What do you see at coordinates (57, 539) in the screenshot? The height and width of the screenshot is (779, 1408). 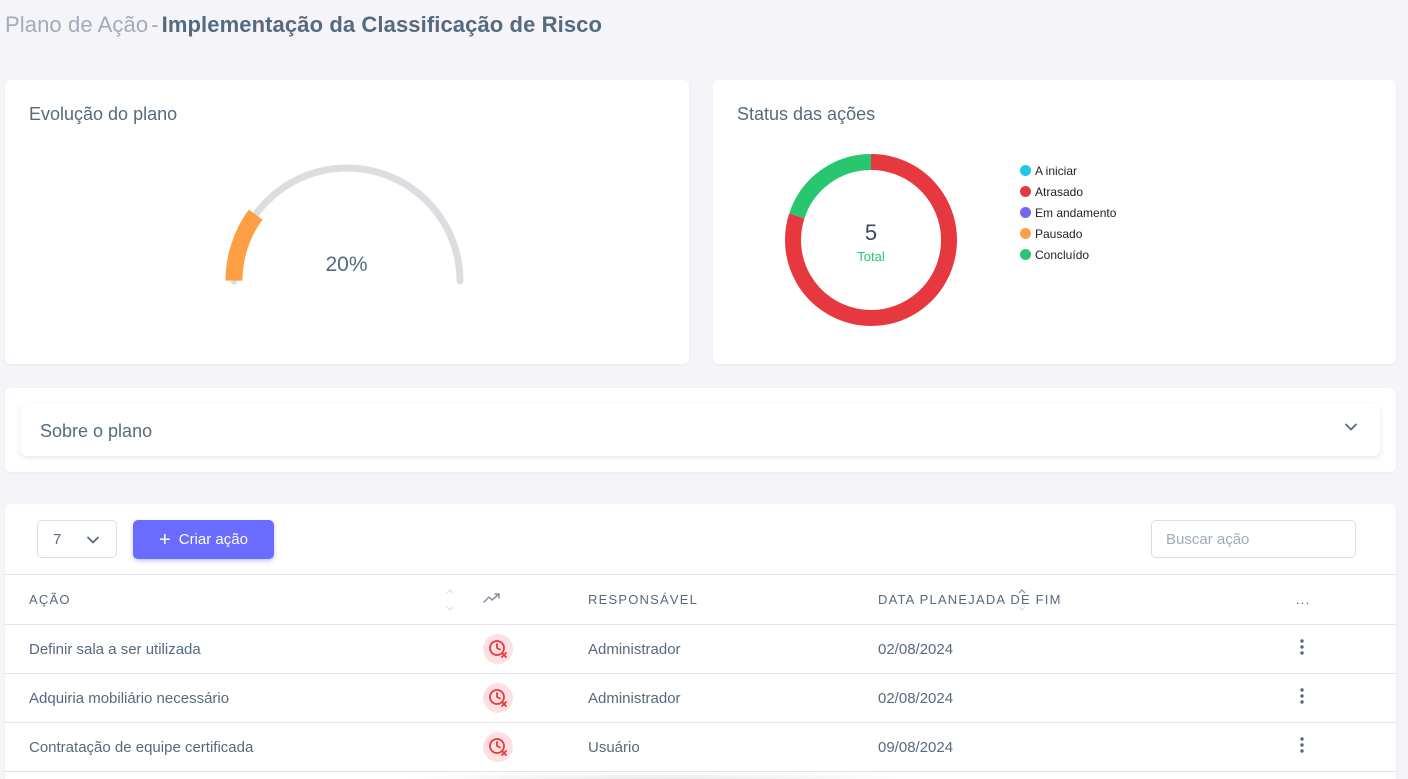 I see `page-size-value: 7` at bounding box center [57, 539].